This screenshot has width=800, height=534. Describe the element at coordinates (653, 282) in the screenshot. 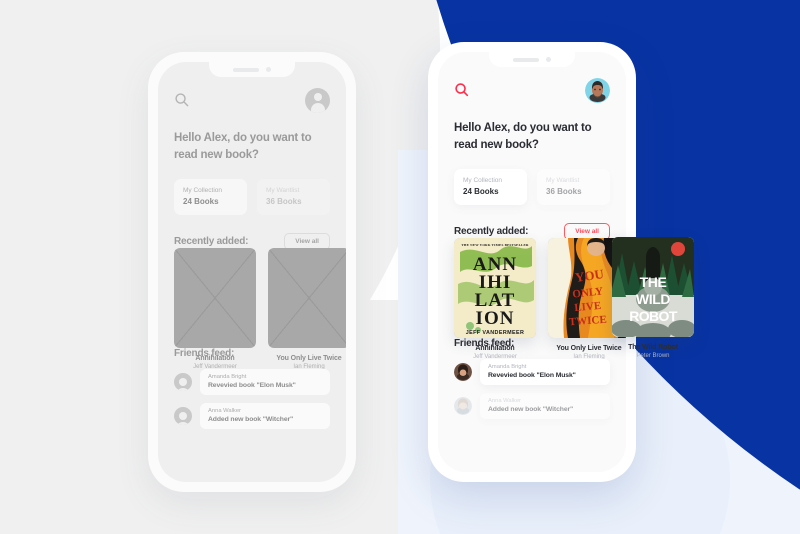

I see `svg-text: THE` at that location.